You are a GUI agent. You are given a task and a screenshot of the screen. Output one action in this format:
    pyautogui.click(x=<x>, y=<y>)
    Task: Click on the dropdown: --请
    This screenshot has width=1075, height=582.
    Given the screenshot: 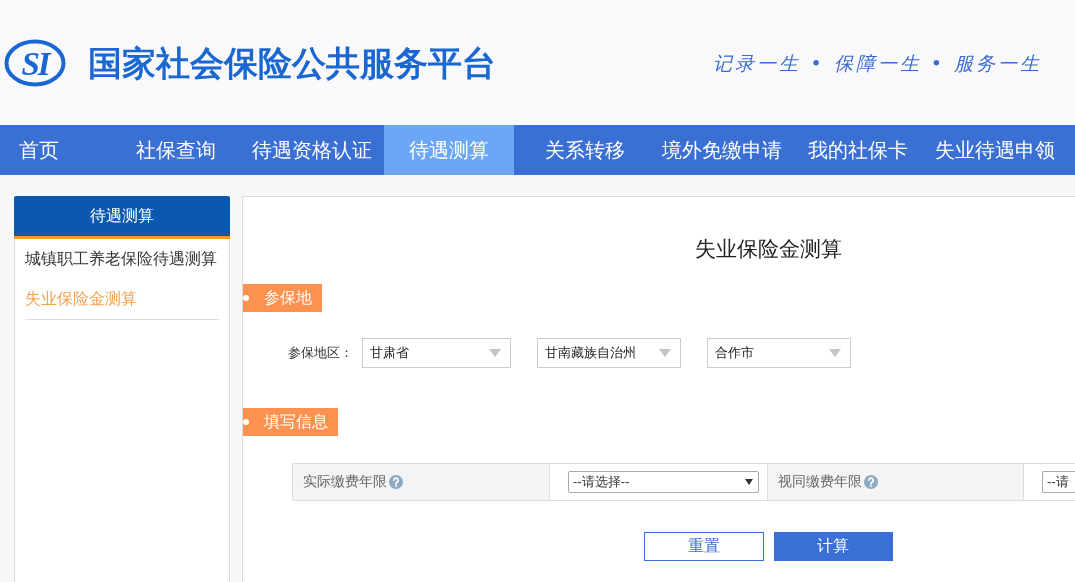 What is the action you would take?
    pyautogui.click(x=1058, y=482)
    